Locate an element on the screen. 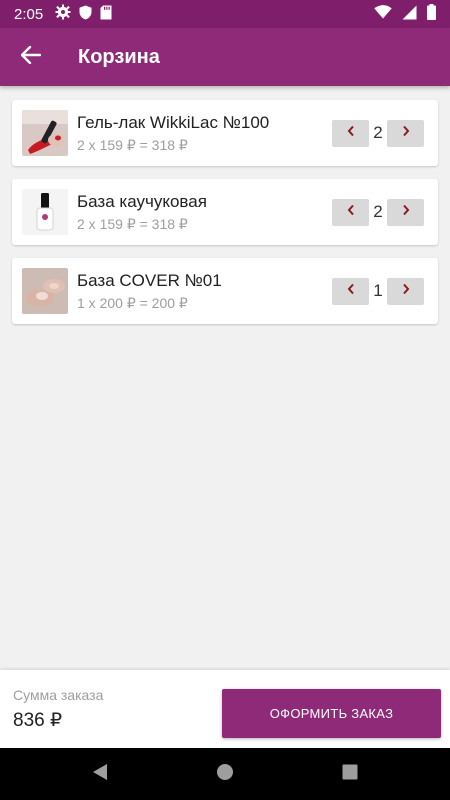 The width and height of the screenshot is (450, 800). shield-icon is located at coordinates (85, 14).